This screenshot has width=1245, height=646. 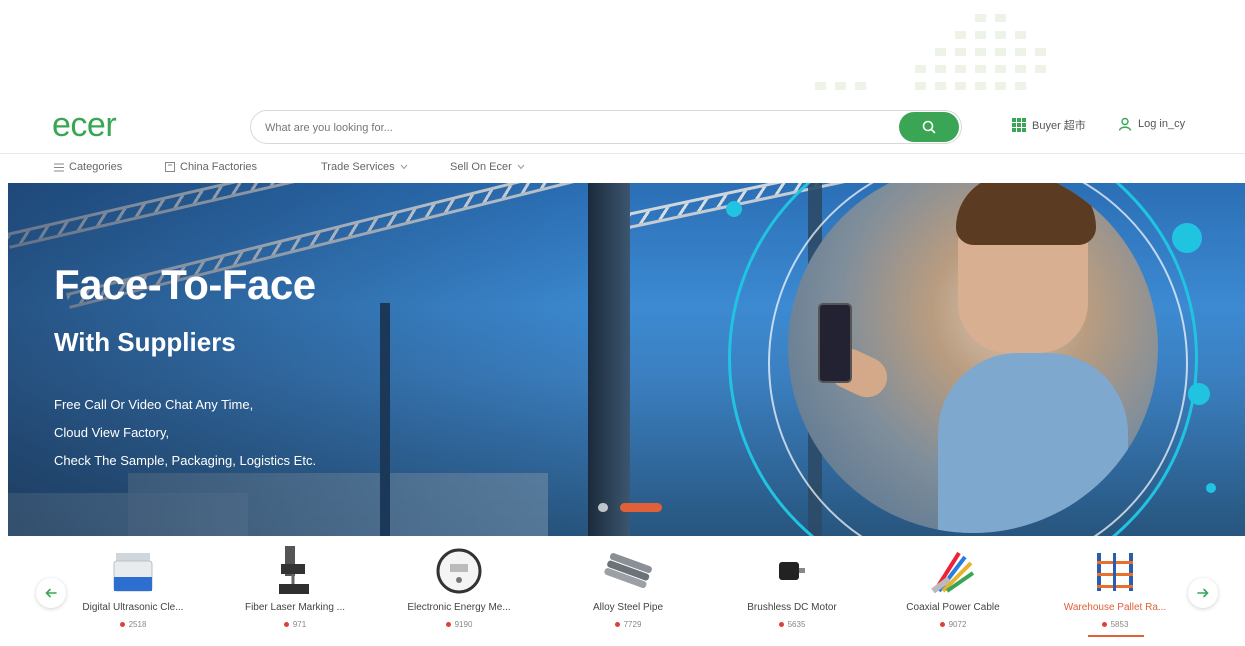 What do you see at coordinates (295, 571) in the screenshot?
I see `laser-marking-machine-icon` at bounding box center [295, 571].